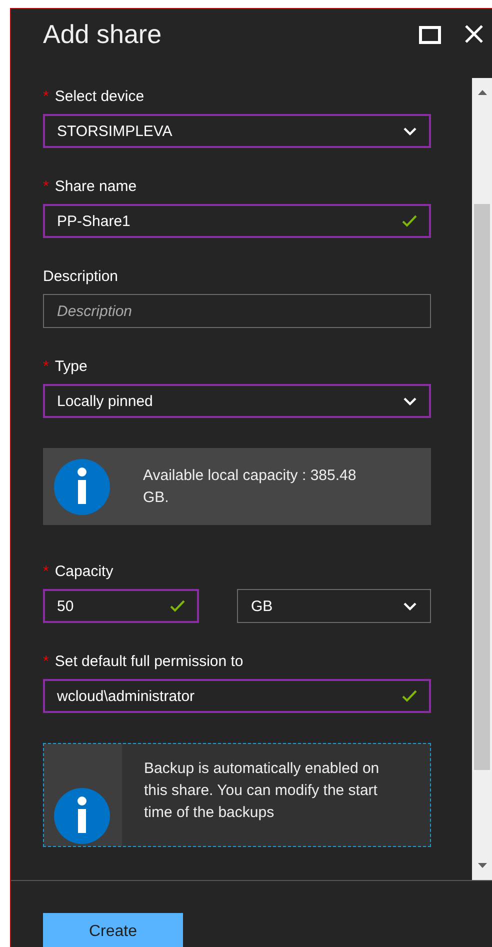 This screenshot has height=947, width=492. Describe the element at coordinates (237, 221) in the screenshot. I see `text-field: PP-Share1` at that location.